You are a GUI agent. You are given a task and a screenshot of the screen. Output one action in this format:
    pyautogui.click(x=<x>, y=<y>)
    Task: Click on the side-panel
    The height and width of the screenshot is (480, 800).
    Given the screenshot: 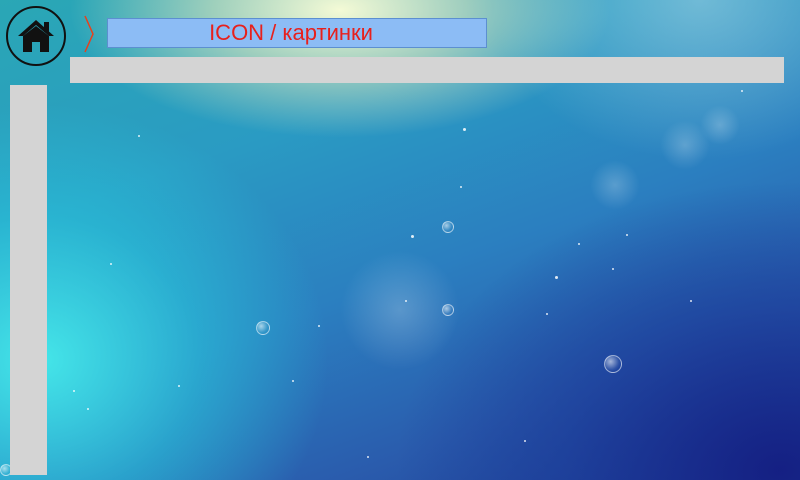 What is the action you would take?
    pyautogui.click(x=28, y=280)
    